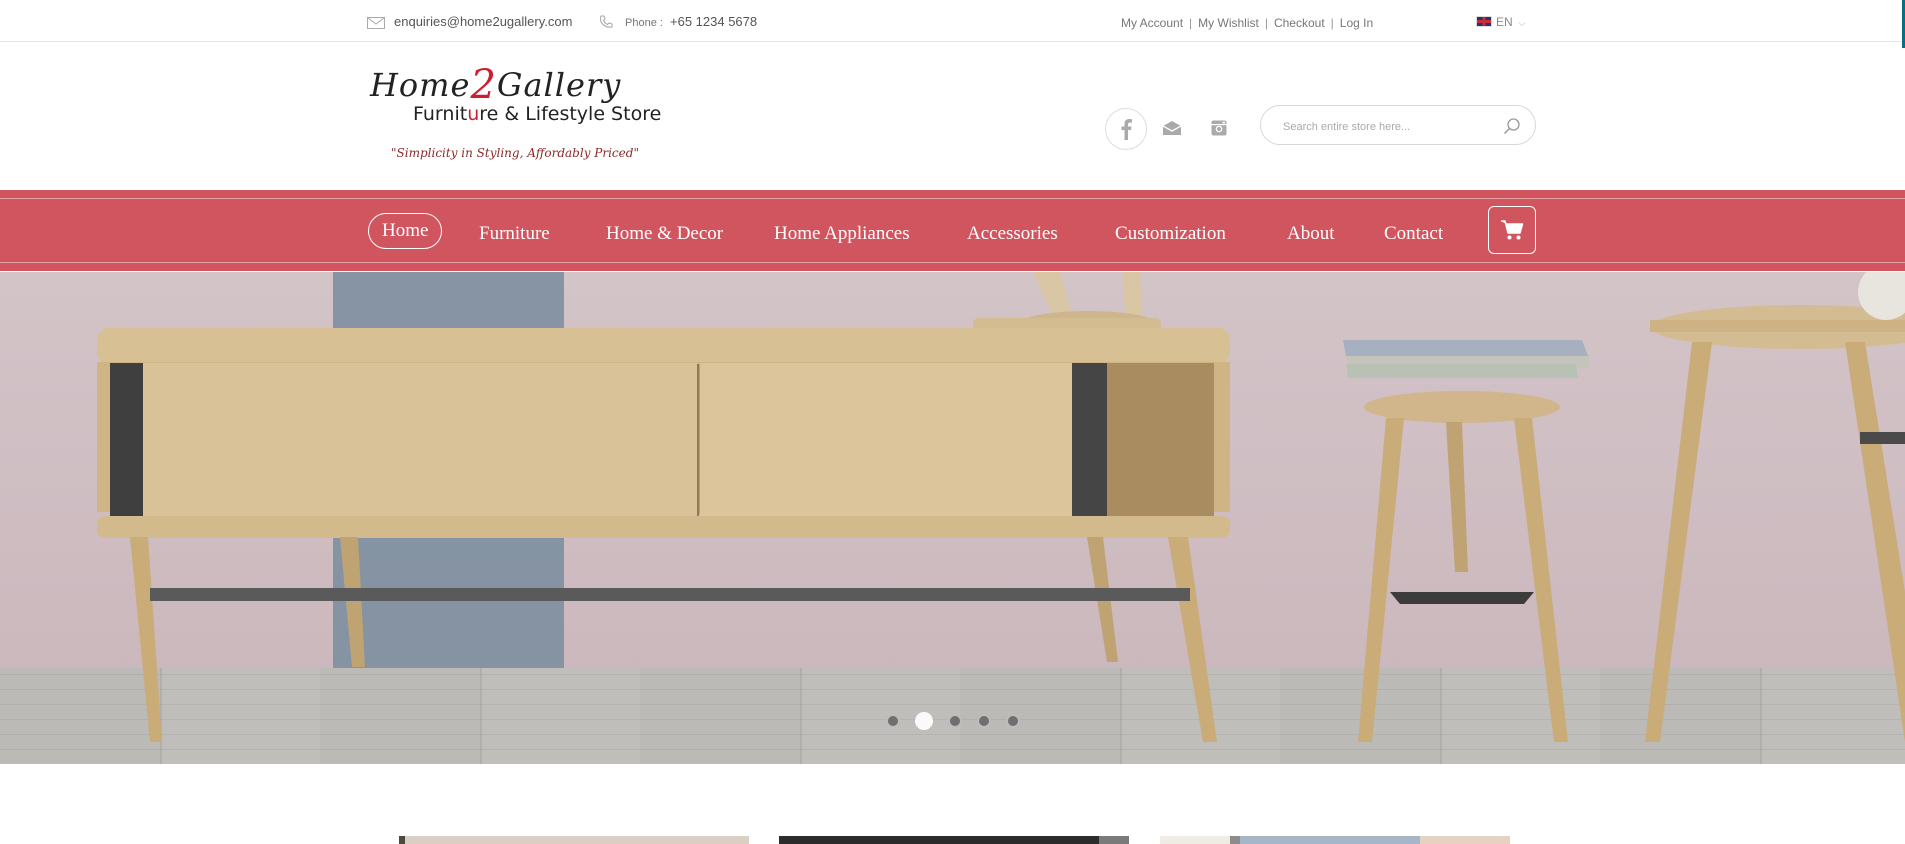  What do you see at coordinates (514, 234) in the screenshot?
I see `nav-furniture: Furniture` at bounding box center [514, 234].